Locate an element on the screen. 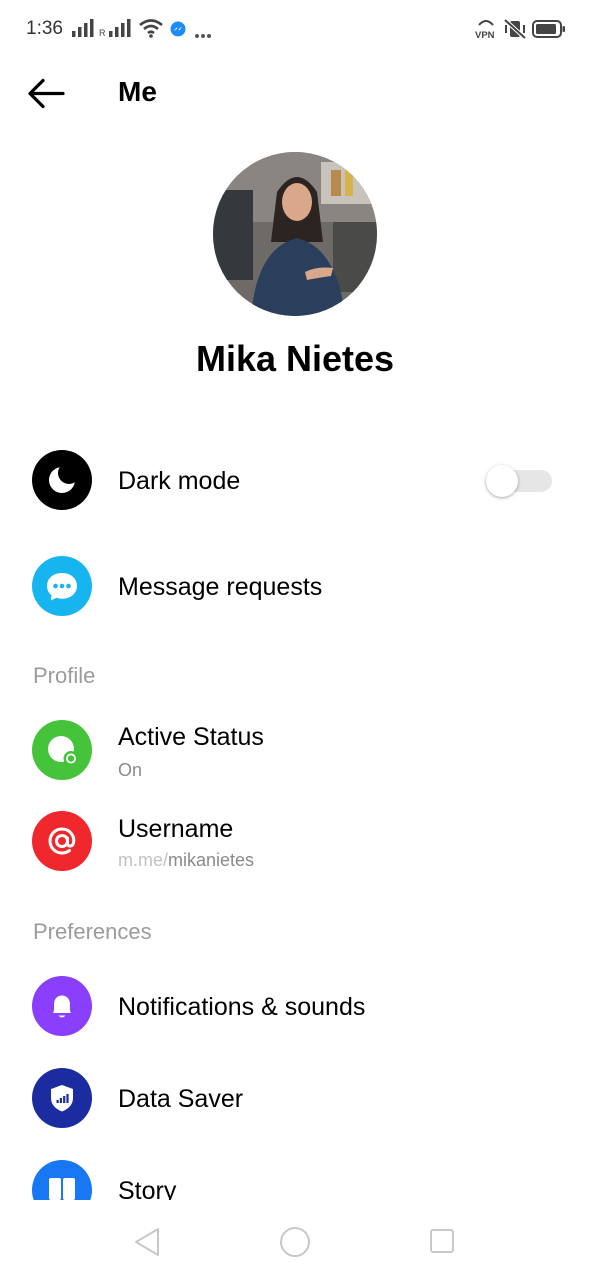 Image resolution: width=590 pixels, height=1280 pixels. section-title-preferences: Preferences is located at coordinates (92, 931).